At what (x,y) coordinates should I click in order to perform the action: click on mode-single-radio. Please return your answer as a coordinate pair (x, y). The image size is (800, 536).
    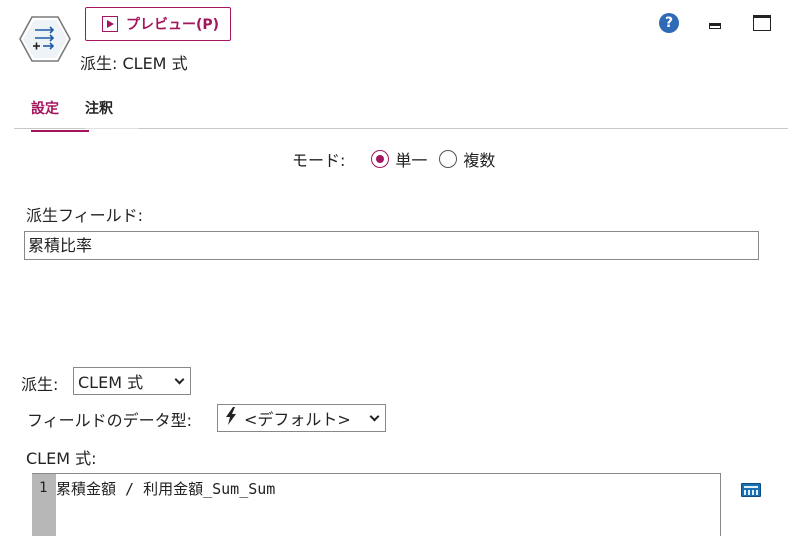
    Looking at the image, I should click on (380, 159).